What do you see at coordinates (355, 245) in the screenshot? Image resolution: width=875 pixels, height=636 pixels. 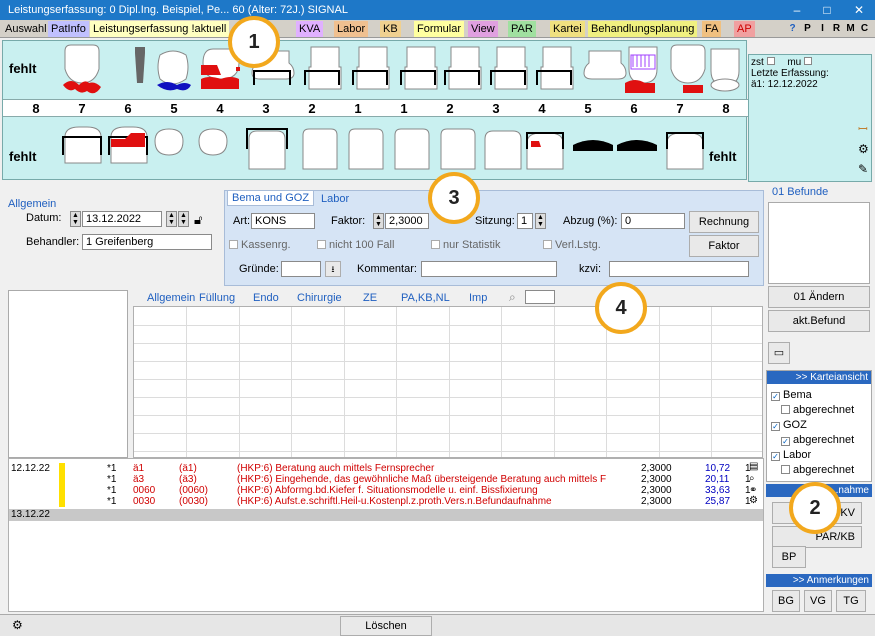 I see `nicht100-checkbox: nicht 100 Fall` at bounding box center [355, 245].